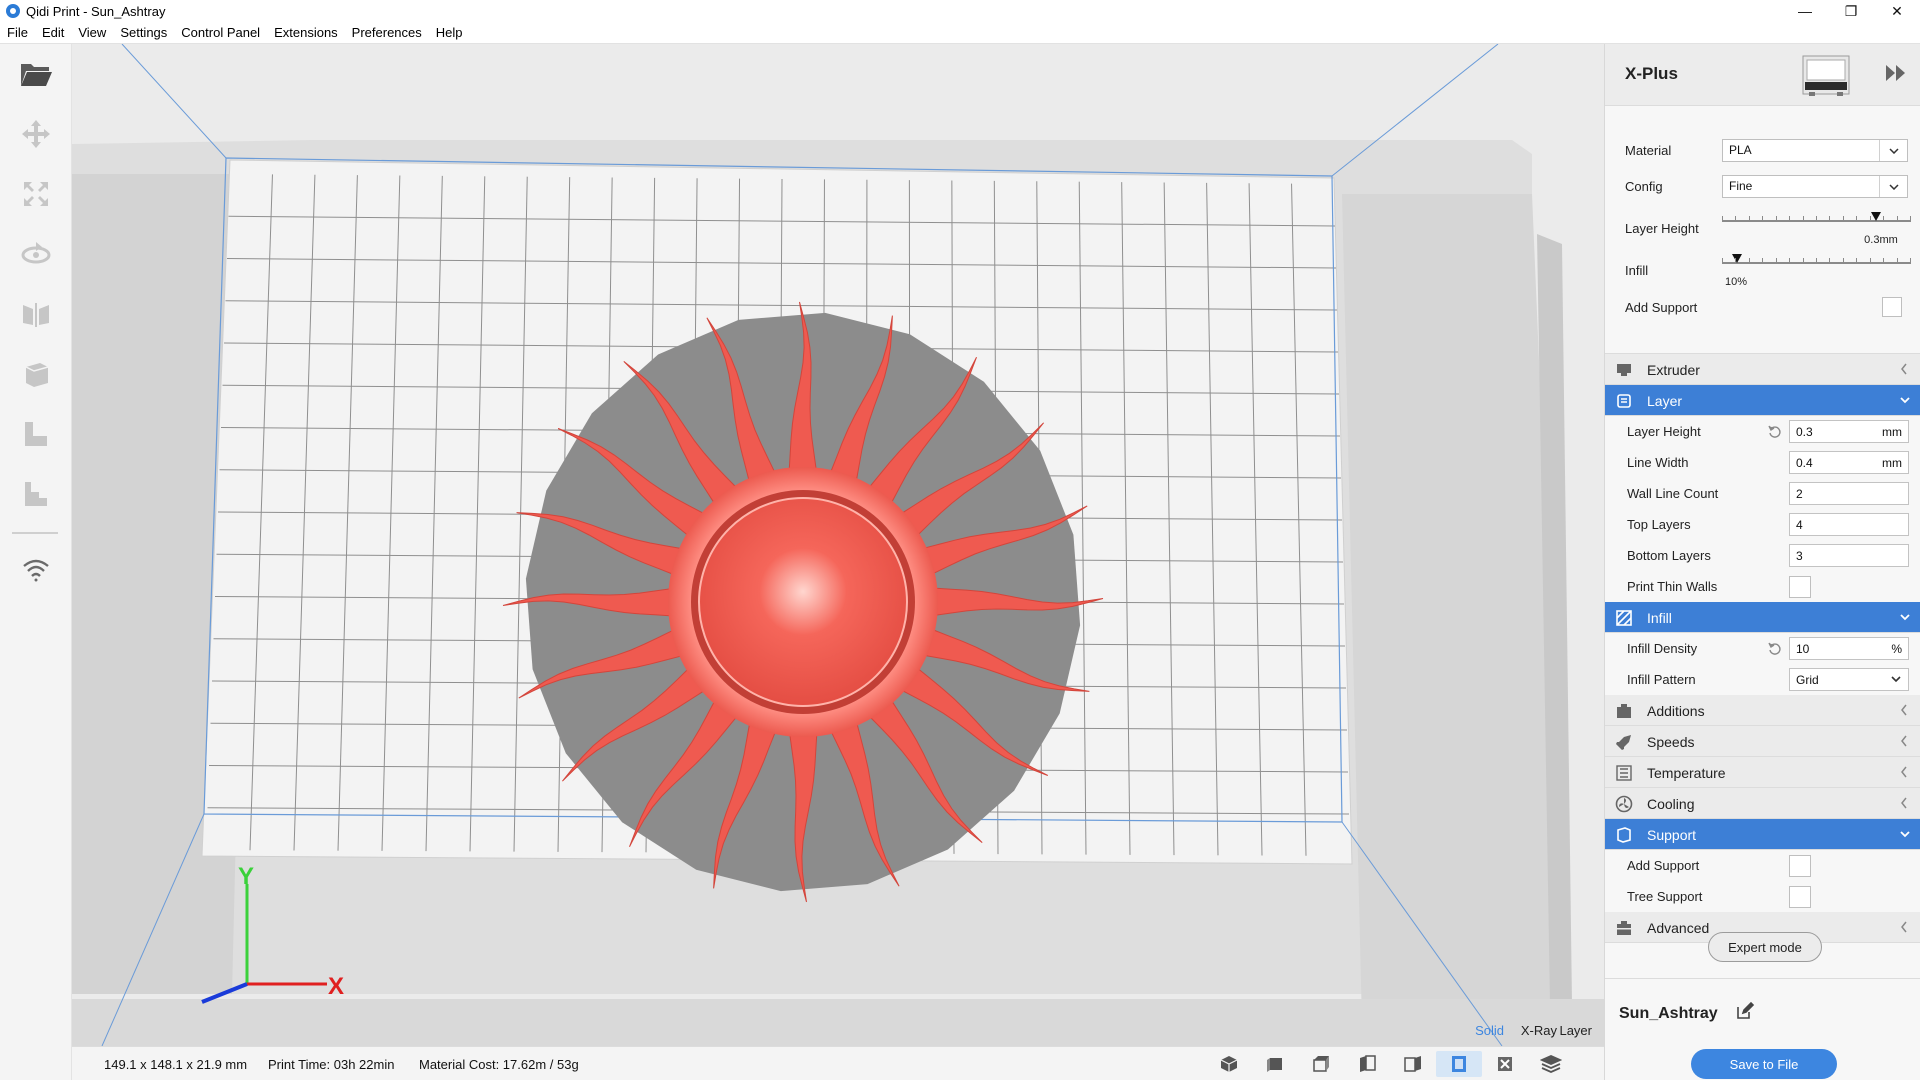  What do you see at coordinates (1815, 150) in the screenshot?
I see `material-select: PLA` at bounding box center [1815, 150].